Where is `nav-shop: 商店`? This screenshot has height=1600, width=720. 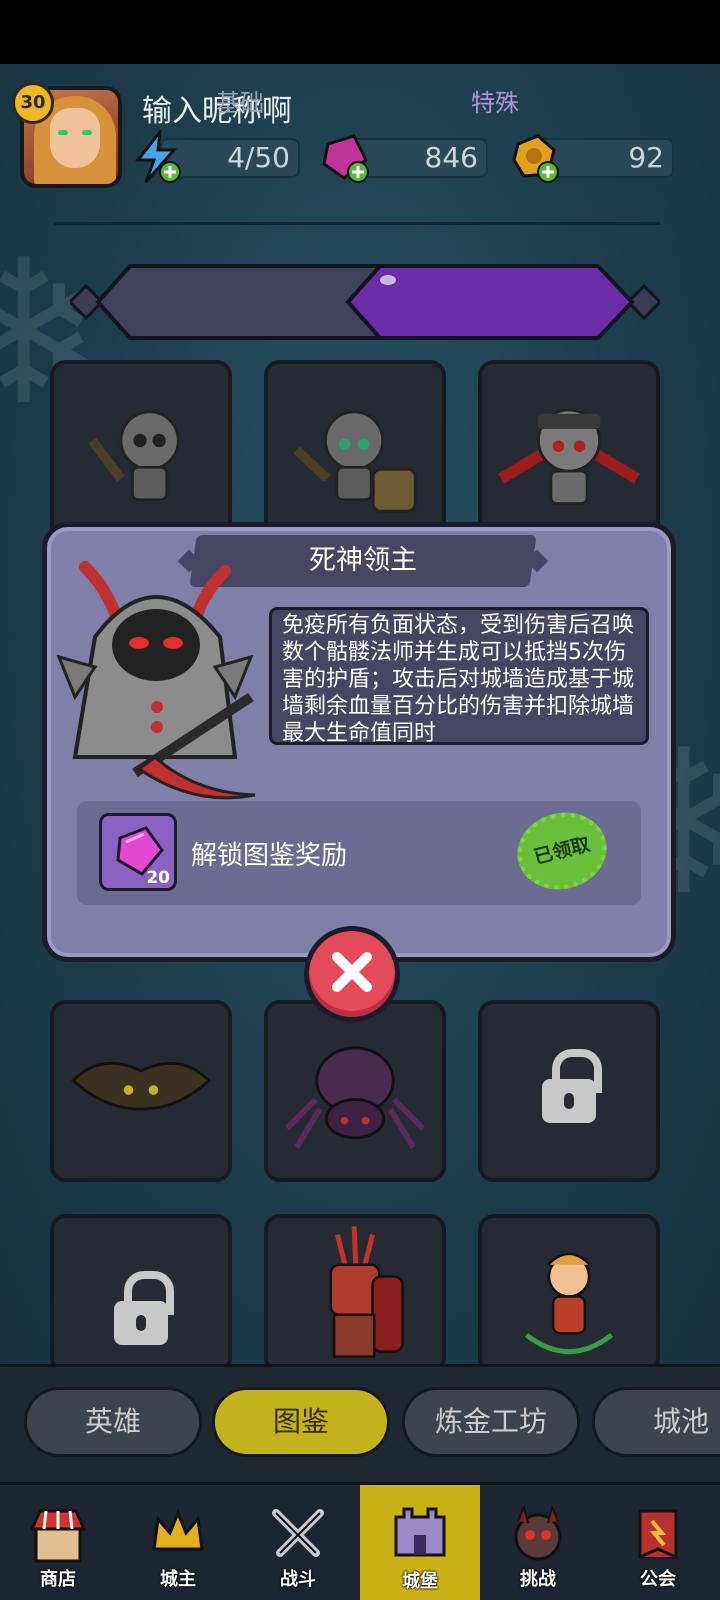 nav-shop: 商店 is located at coordinates (58, 1545).